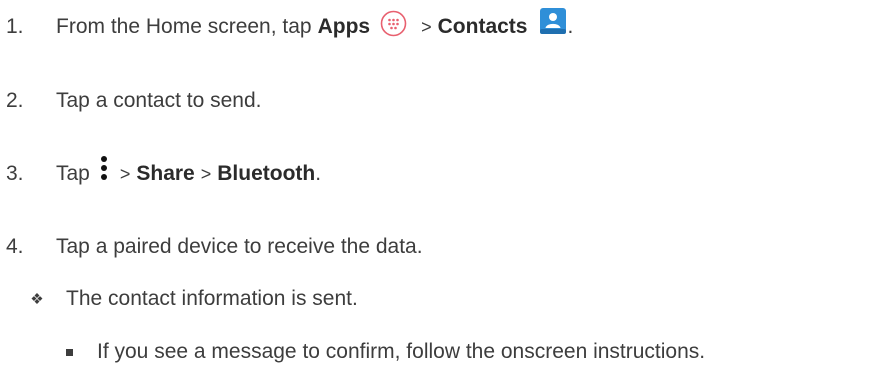 The width and height of the screenshot is (875, 372). What do you see at coordinates (73, 173) in the screenshot?
I see `step-text: Tap` at bounding box center [73, 173].